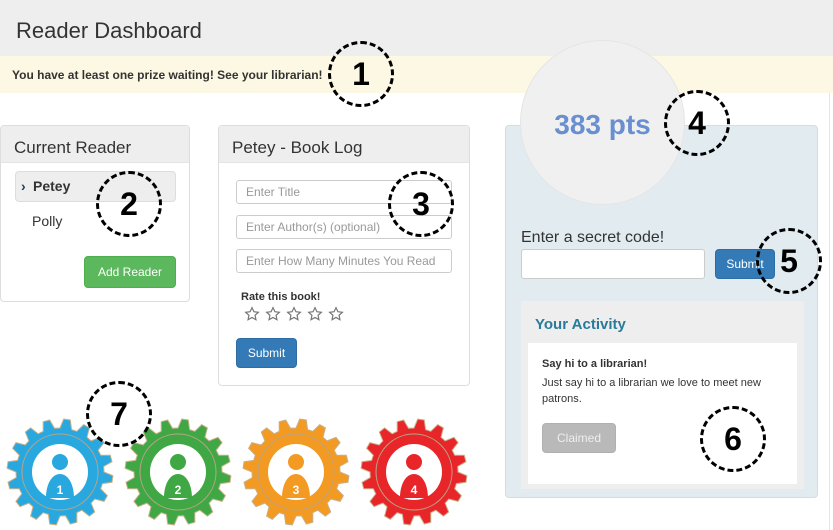  I want to click on callout-2: 2, so click(129, 204).